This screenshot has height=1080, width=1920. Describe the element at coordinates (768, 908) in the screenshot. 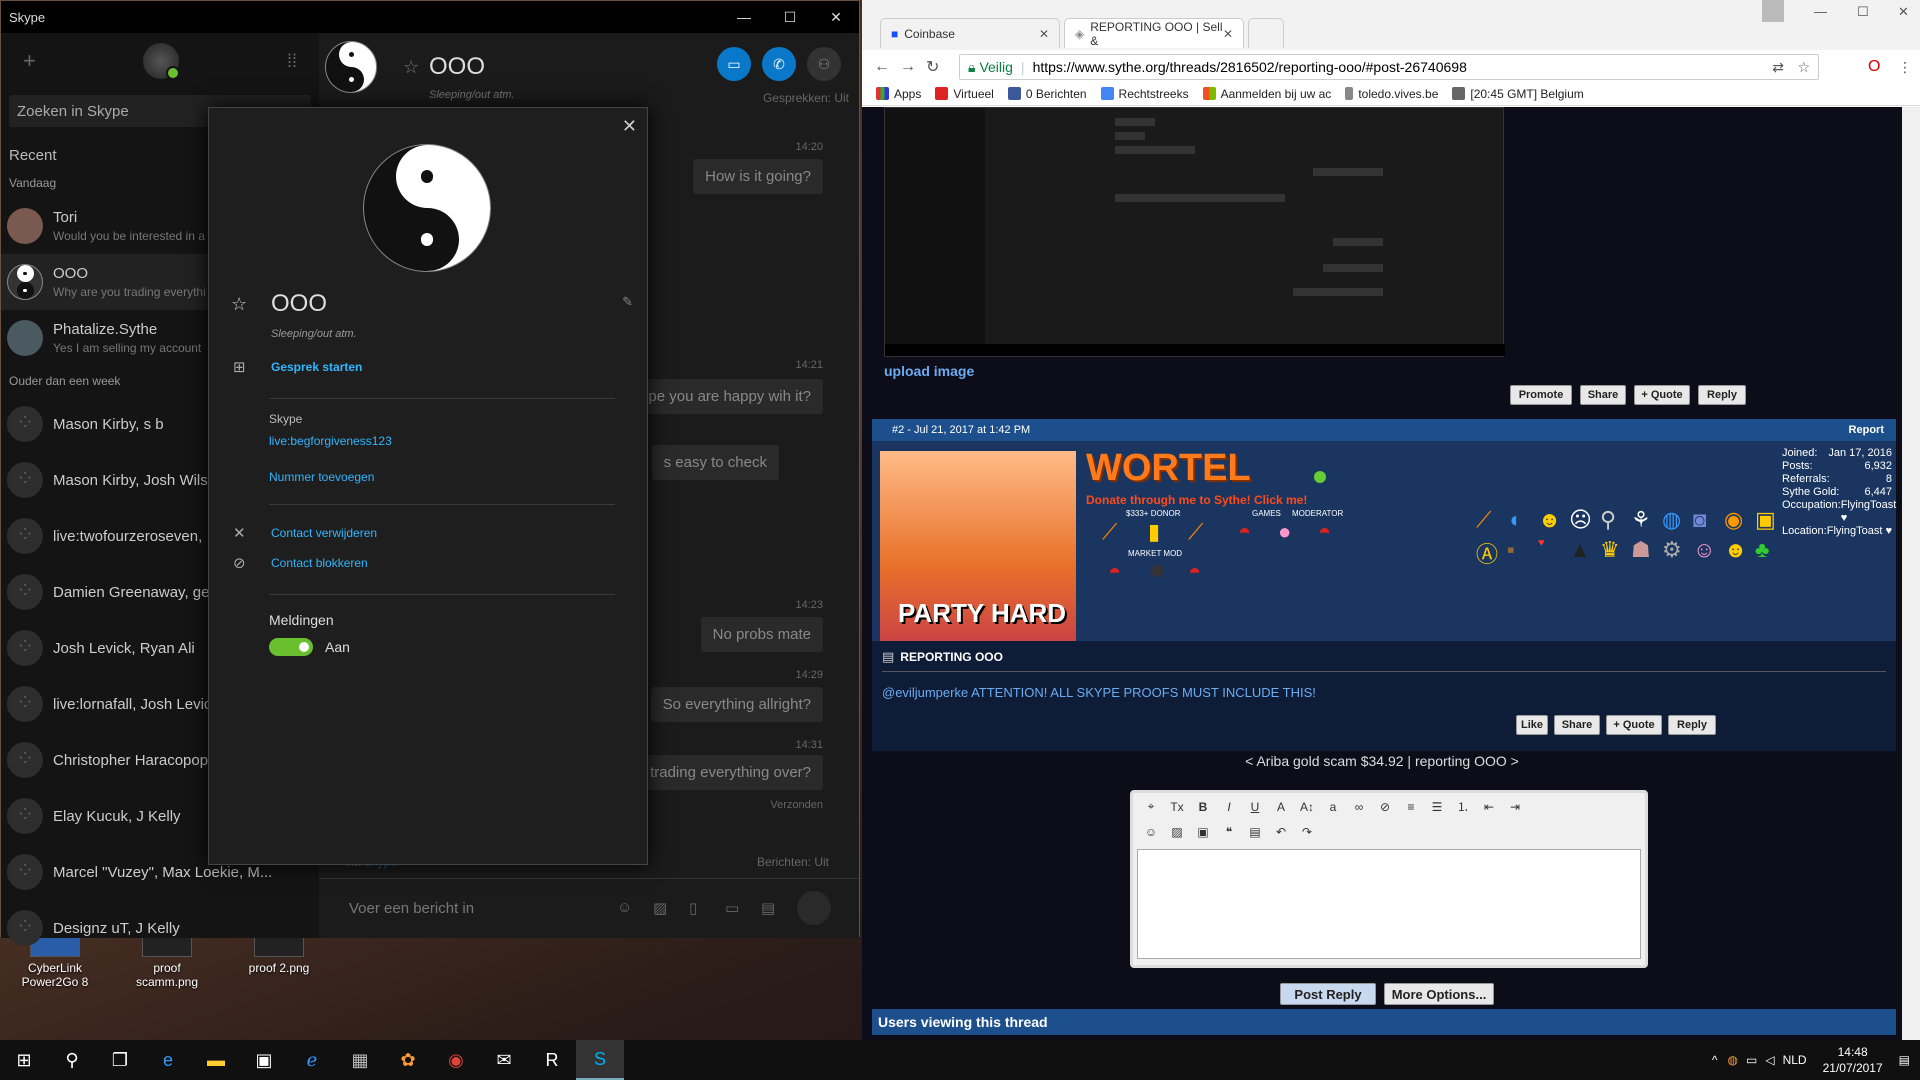

I see `contact-card-icon: ▤` at that location.